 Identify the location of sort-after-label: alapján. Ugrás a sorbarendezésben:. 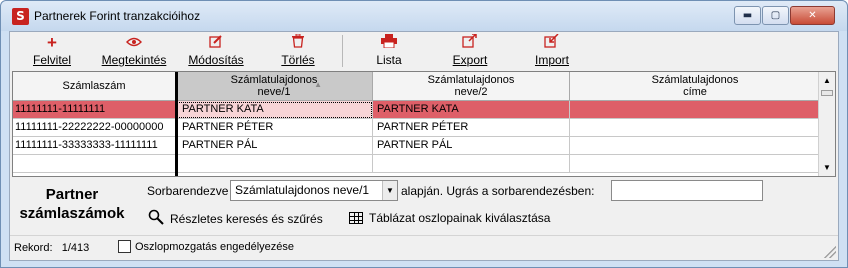
(498, 191).